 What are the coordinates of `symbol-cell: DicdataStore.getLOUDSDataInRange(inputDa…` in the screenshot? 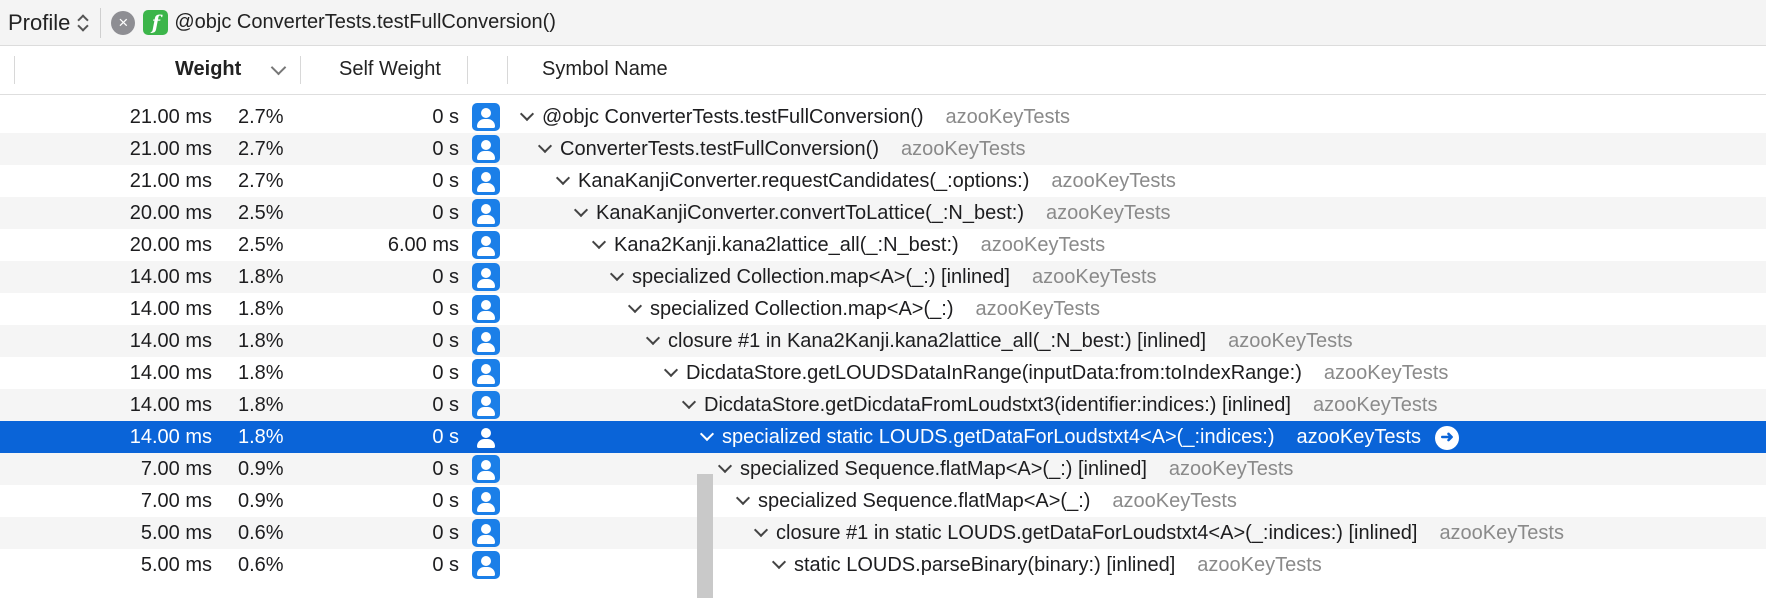 It's located at (1055, 373).